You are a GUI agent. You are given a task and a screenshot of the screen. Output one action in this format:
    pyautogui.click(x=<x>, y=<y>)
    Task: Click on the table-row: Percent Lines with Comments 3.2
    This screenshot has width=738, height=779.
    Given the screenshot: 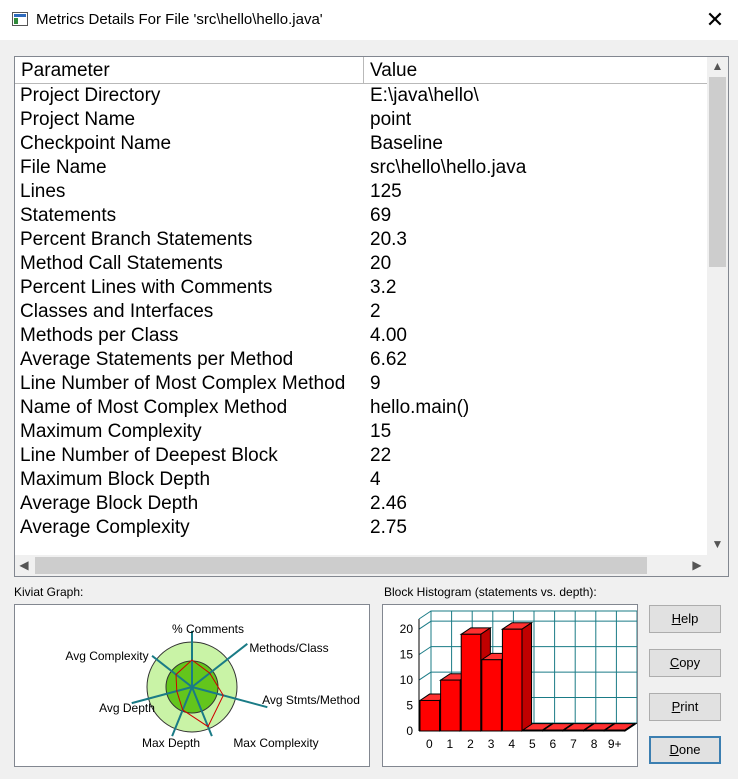 What is the action you would take?
    pyautogui.click(x=361, y=288)
    